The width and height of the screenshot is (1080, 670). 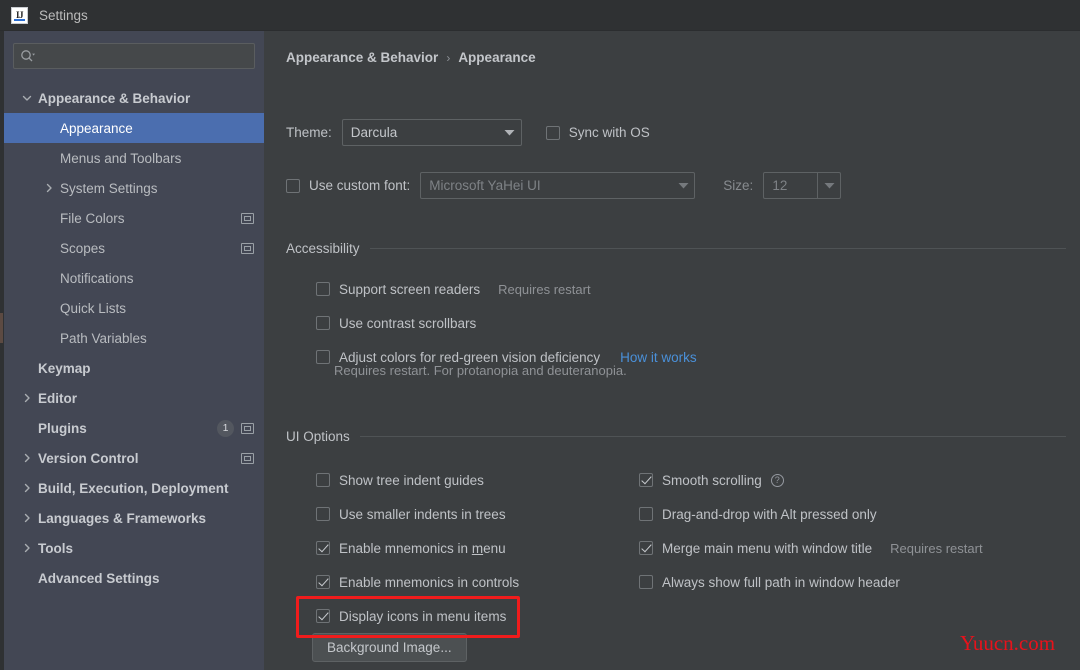 I want to click on display-icons-in-menu-items-checkbox, so click(x=323, y=616).